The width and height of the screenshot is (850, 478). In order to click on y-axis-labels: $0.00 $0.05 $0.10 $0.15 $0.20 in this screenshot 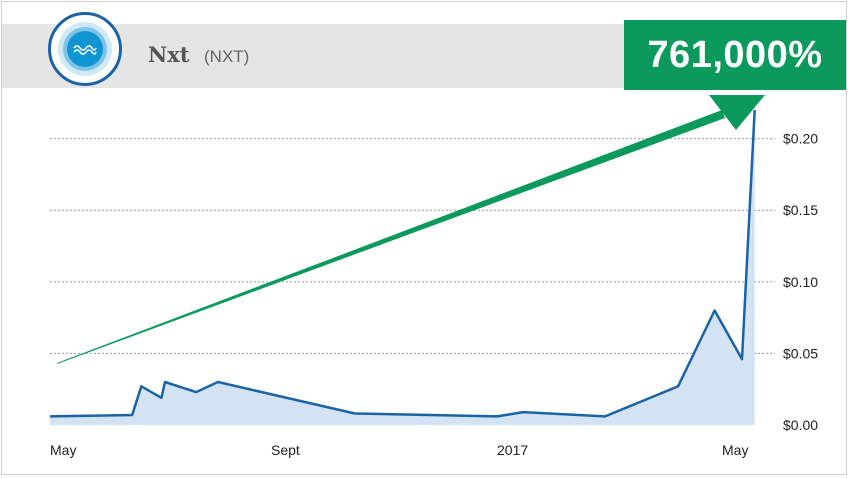, I will do `click(800, 282)`.